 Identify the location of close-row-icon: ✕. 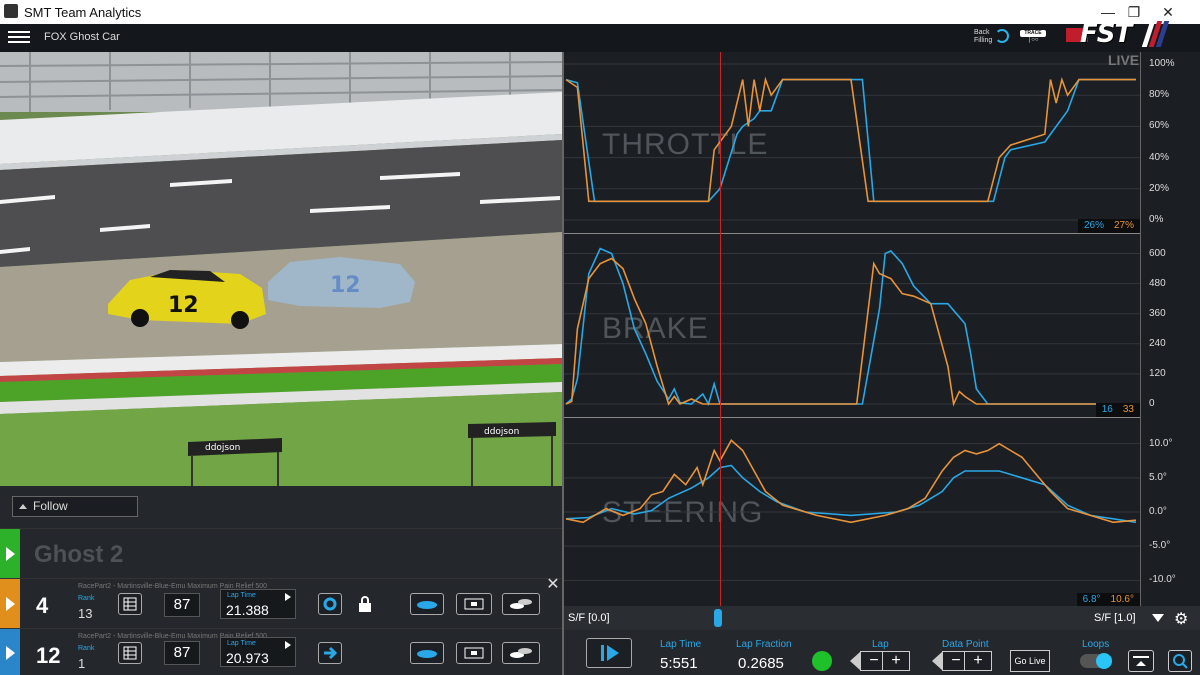
(553, 585).